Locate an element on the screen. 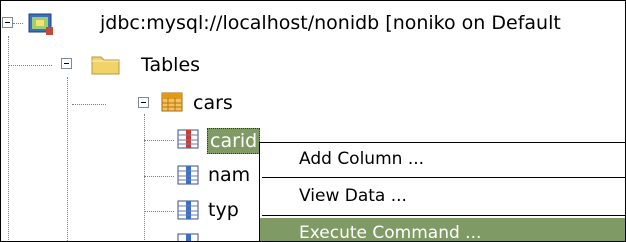 The height and width of the screenshot is (242, 626). folder-icon is located at coordinates (105, 65).